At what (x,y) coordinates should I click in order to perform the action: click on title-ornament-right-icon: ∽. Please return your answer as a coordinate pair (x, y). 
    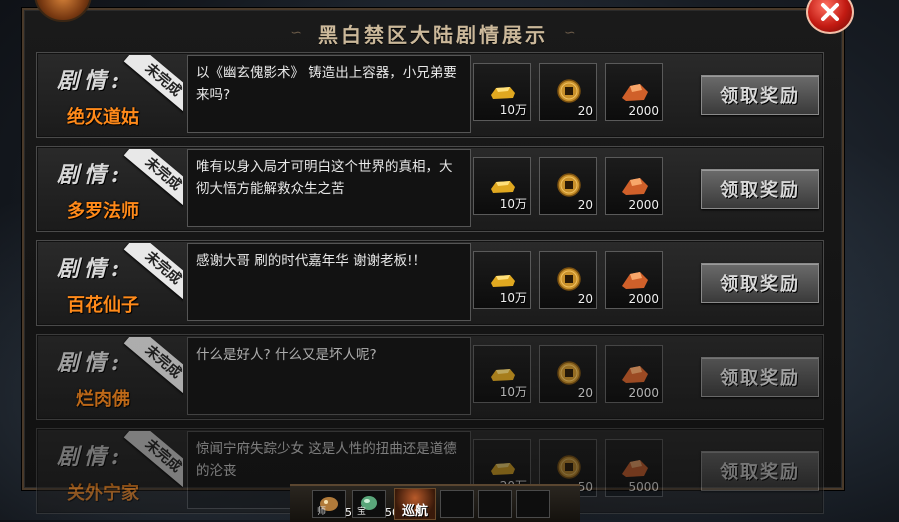
    Looking at the image, I should click on (570, 33).